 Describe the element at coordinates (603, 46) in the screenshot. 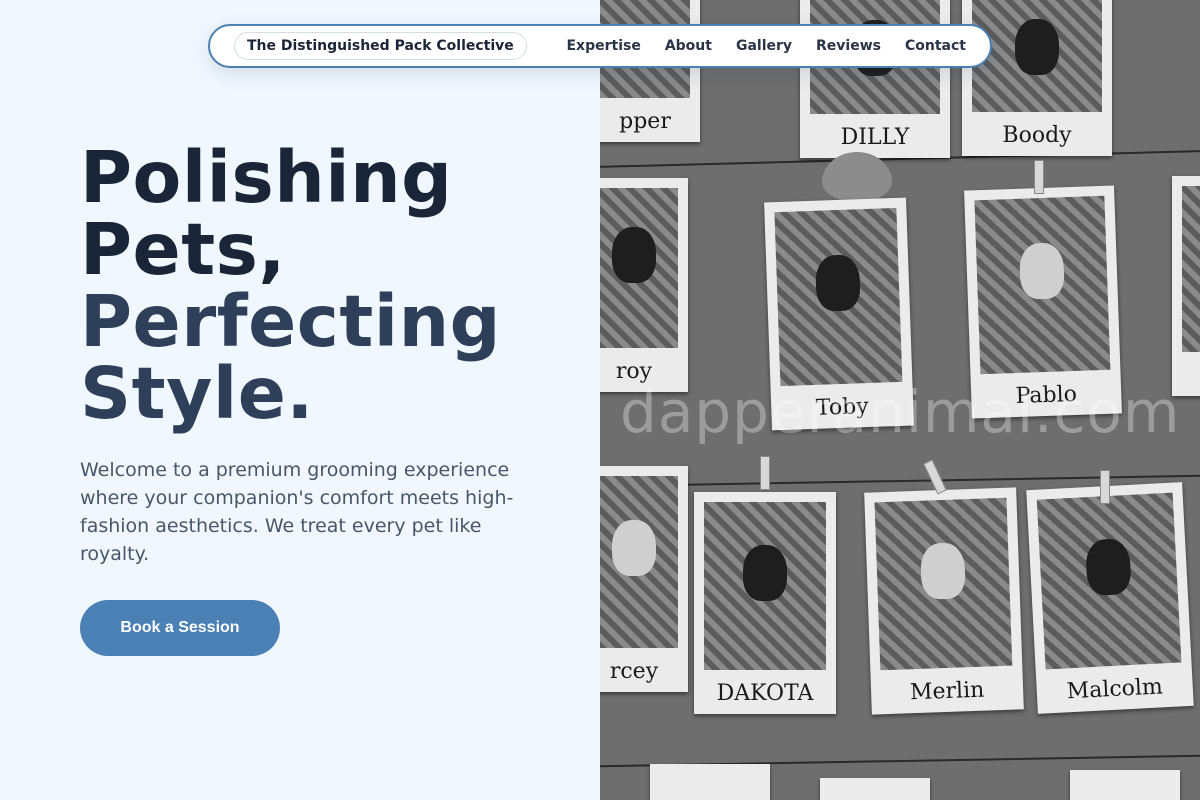

I see `nav-link-expertise: Expertise` at that location.